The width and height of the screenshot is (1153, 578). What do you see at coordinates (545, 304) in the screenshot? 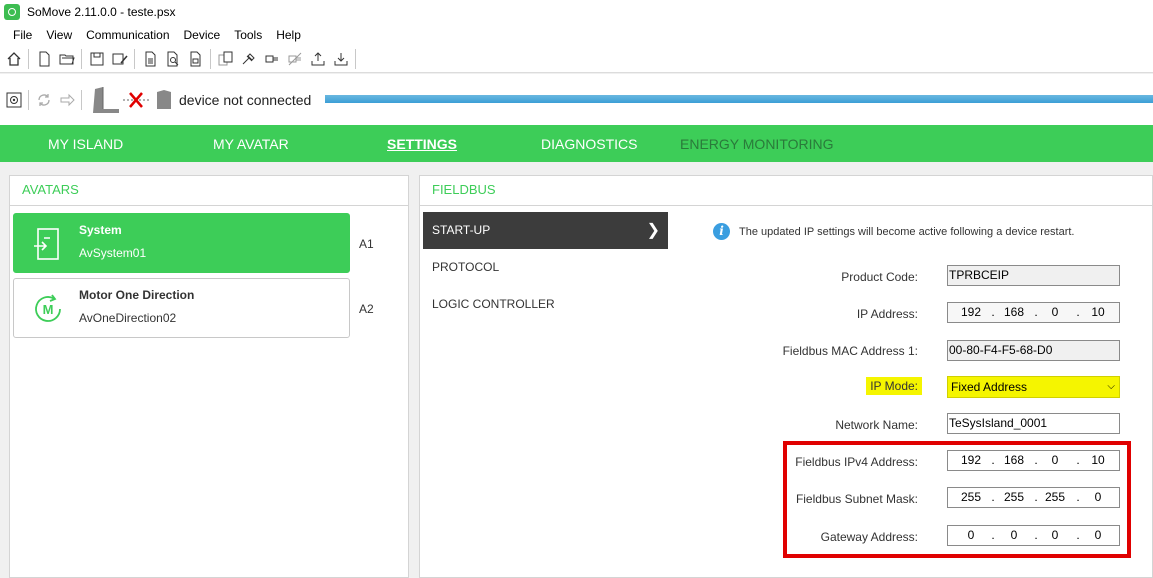
I see `submenu-logic-controller: LOGIC CONTROLLER` at bounding box center [545, 304].